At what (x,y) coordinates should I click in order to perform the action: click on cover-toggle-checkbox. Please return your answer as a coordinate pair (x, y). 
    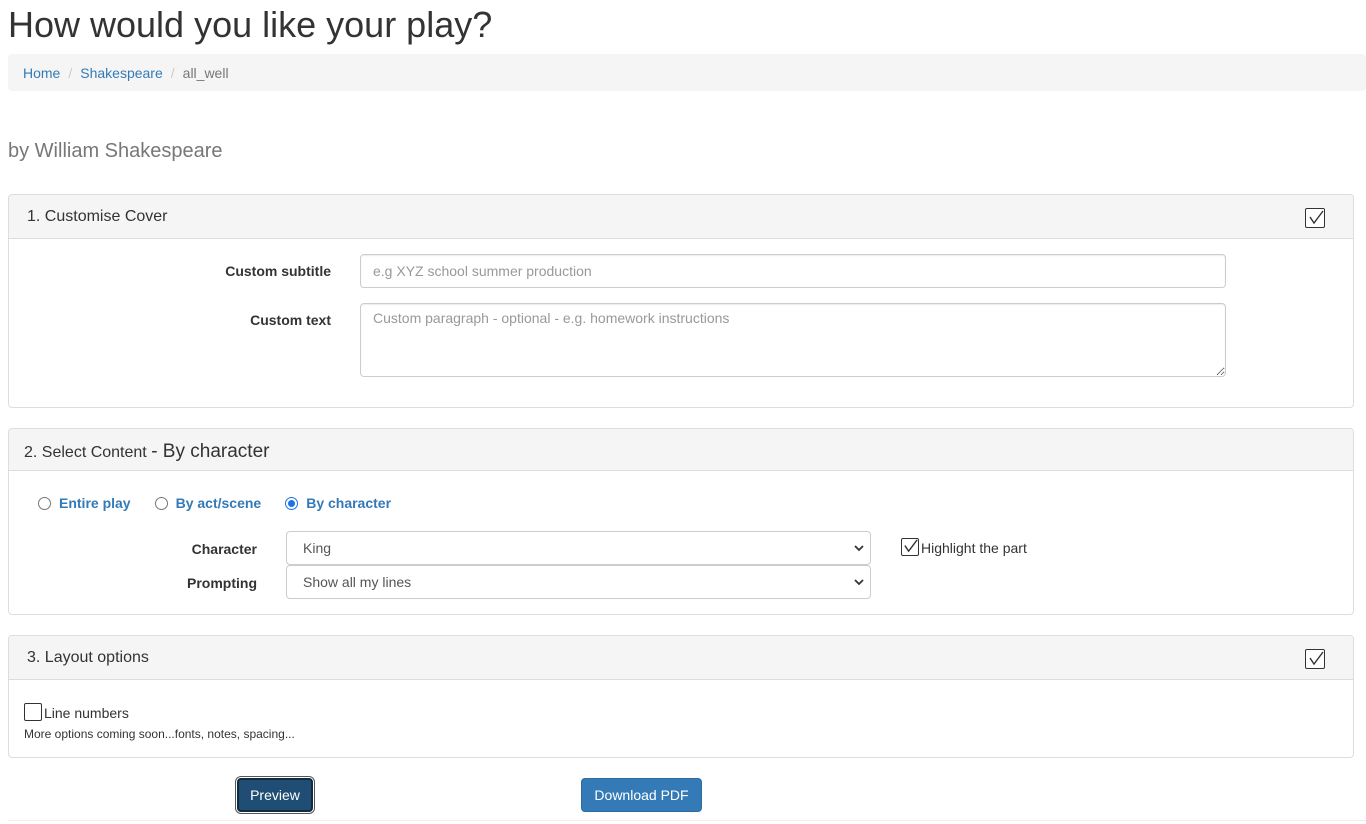
    Looking at the image, I should click on (1315, 218).